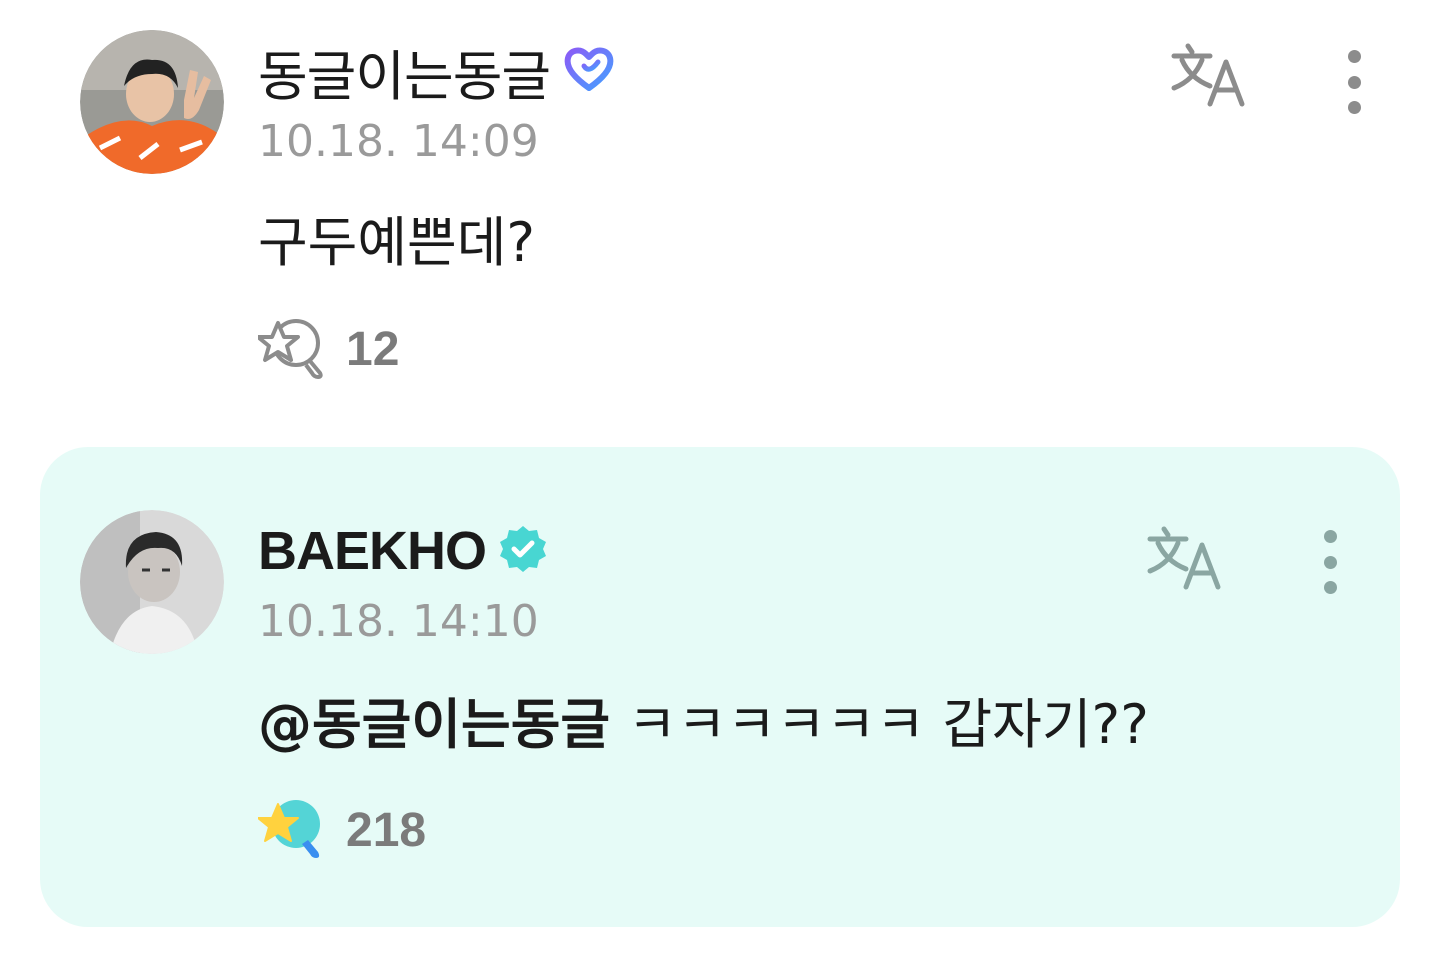 The width and height of the screenshot is (1440, 960). I want to click on reply-body: ㅋㅋㅋㅋㅋㅋ 갑자기??, so click(879, 724).